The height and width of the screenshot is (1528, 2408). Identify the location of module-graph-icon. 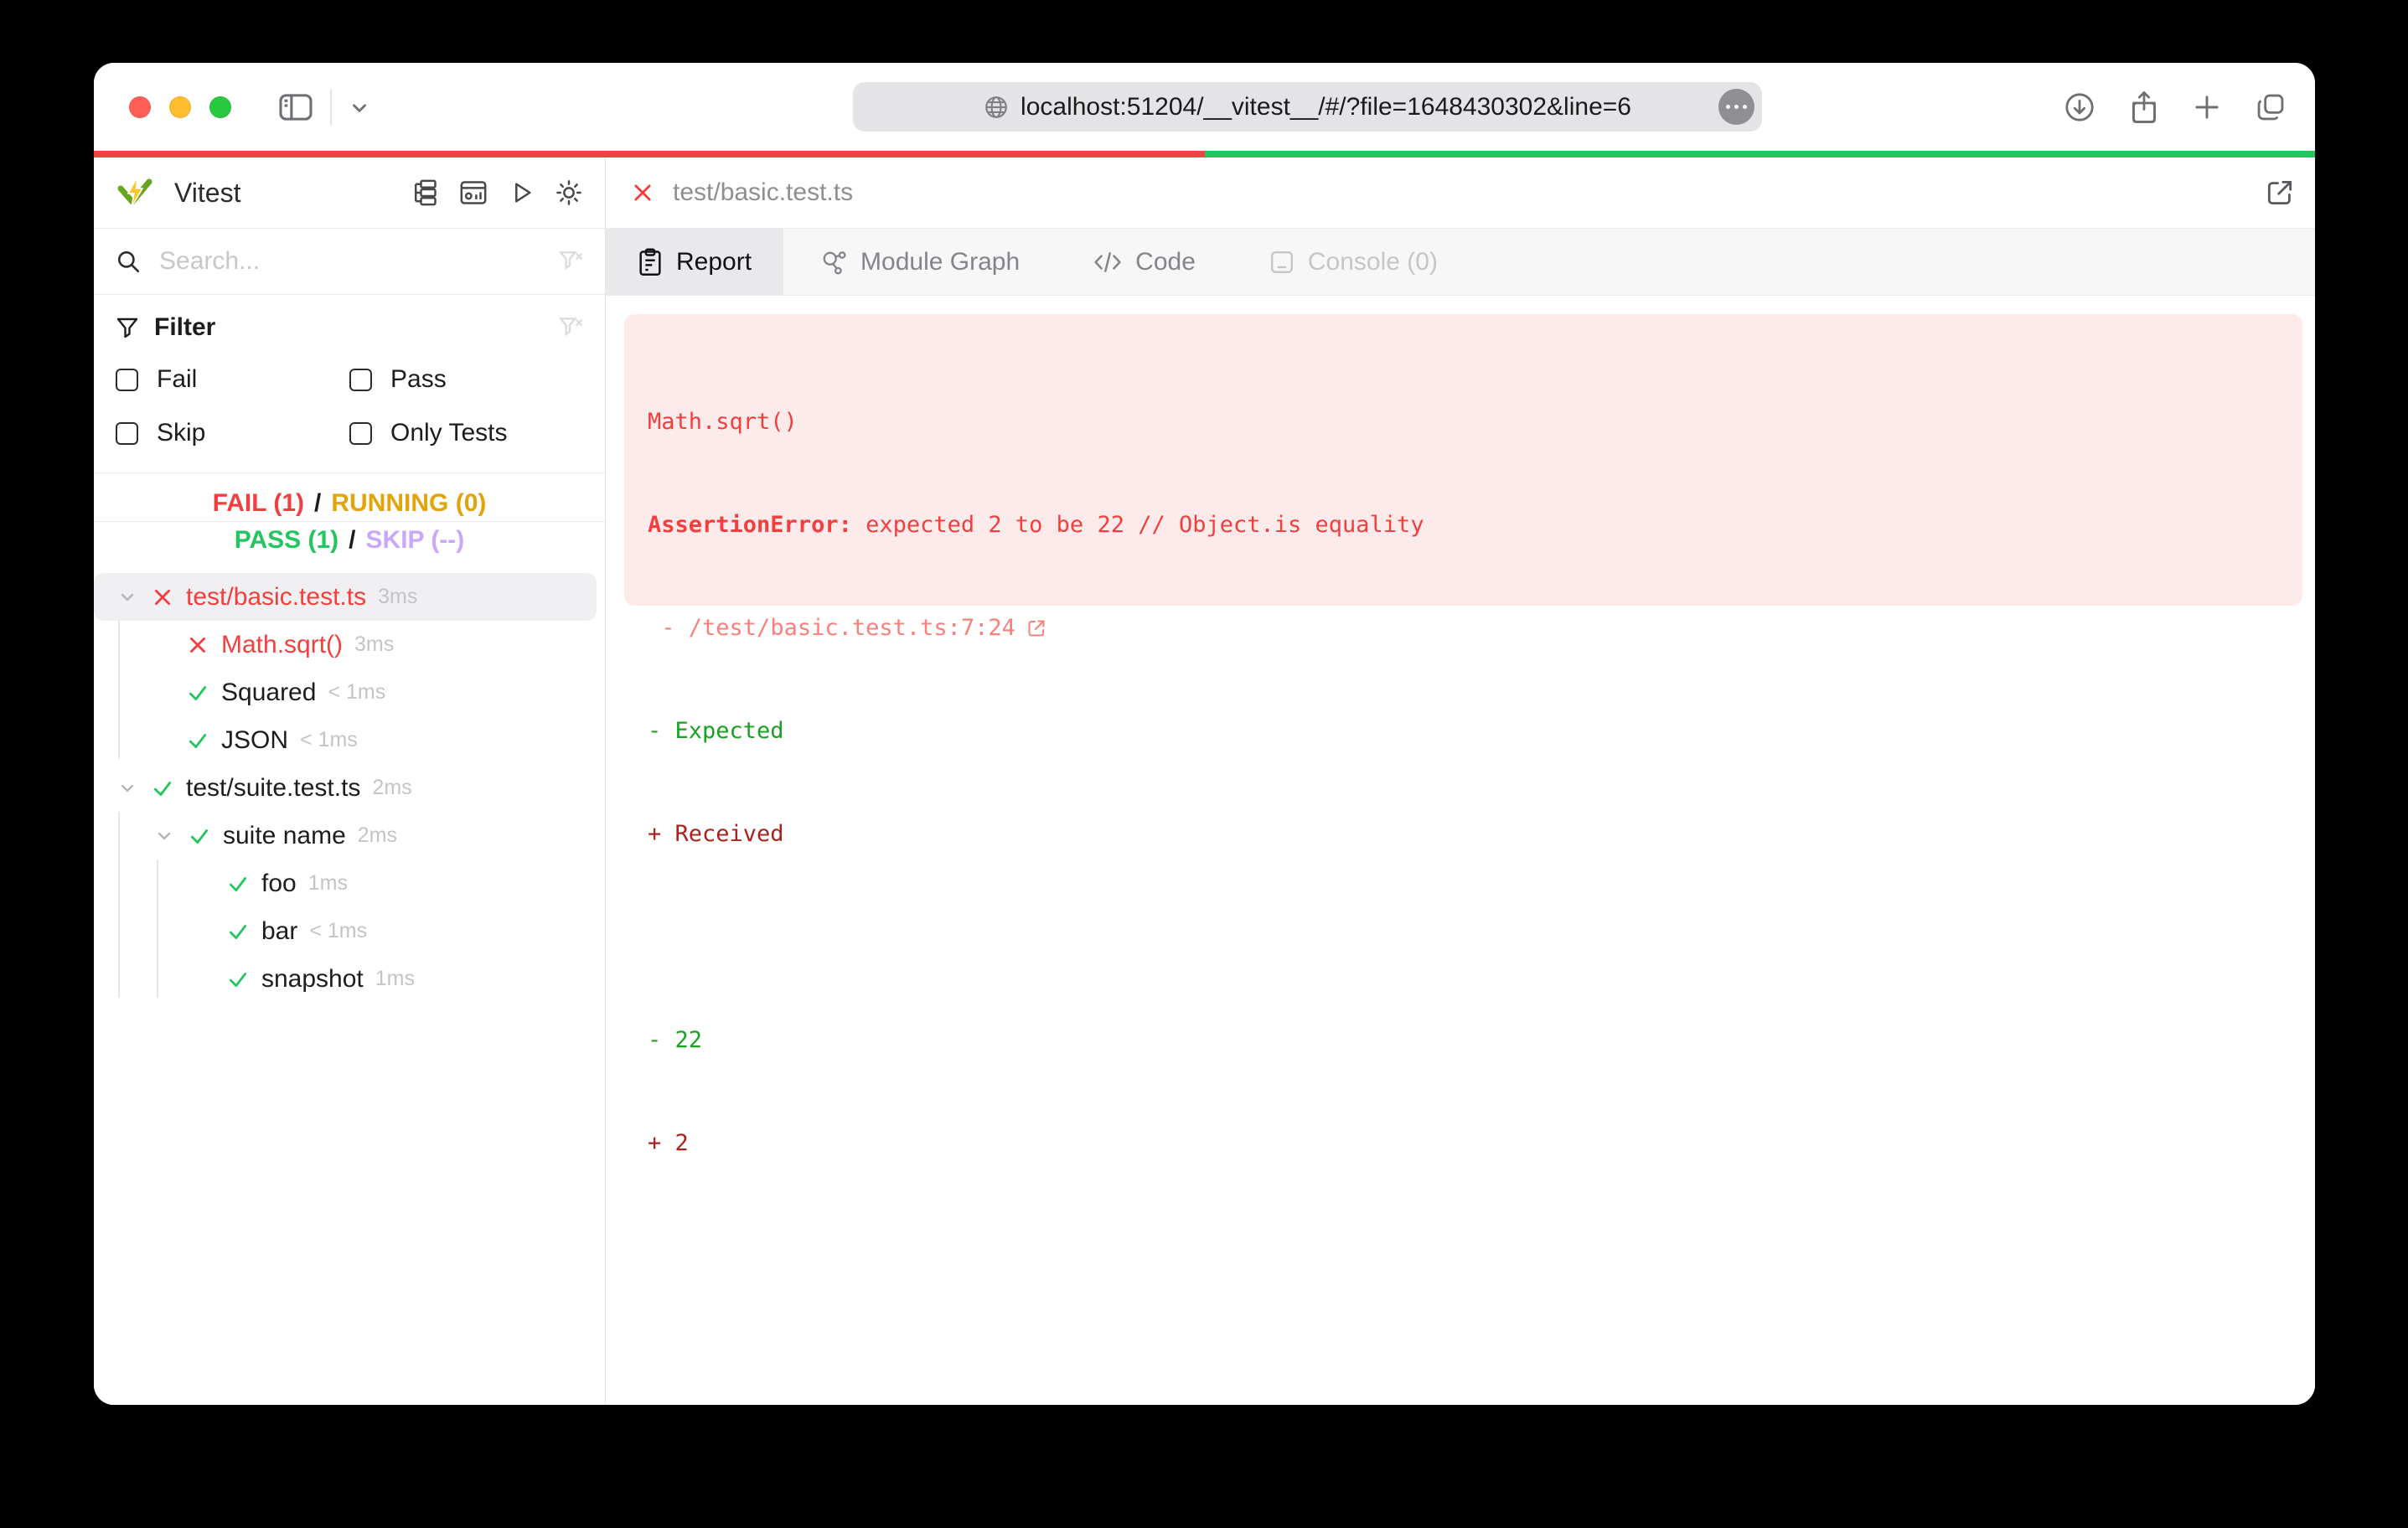
(833, 262).